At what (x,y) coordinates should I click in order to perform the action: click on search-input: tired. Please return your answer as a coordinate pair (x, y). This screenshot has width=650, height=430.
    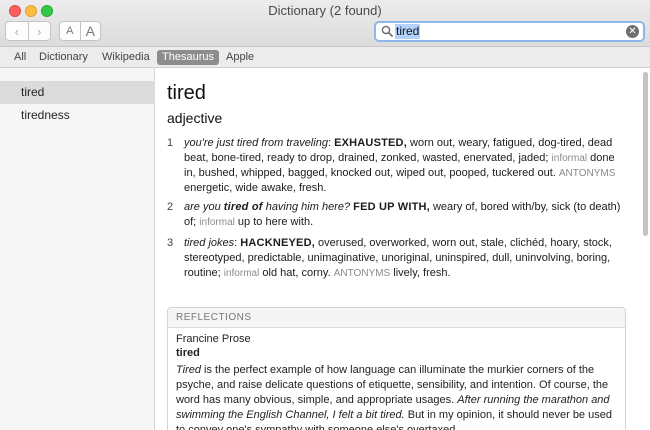
    Looking at the image, I should click on (408, 31).